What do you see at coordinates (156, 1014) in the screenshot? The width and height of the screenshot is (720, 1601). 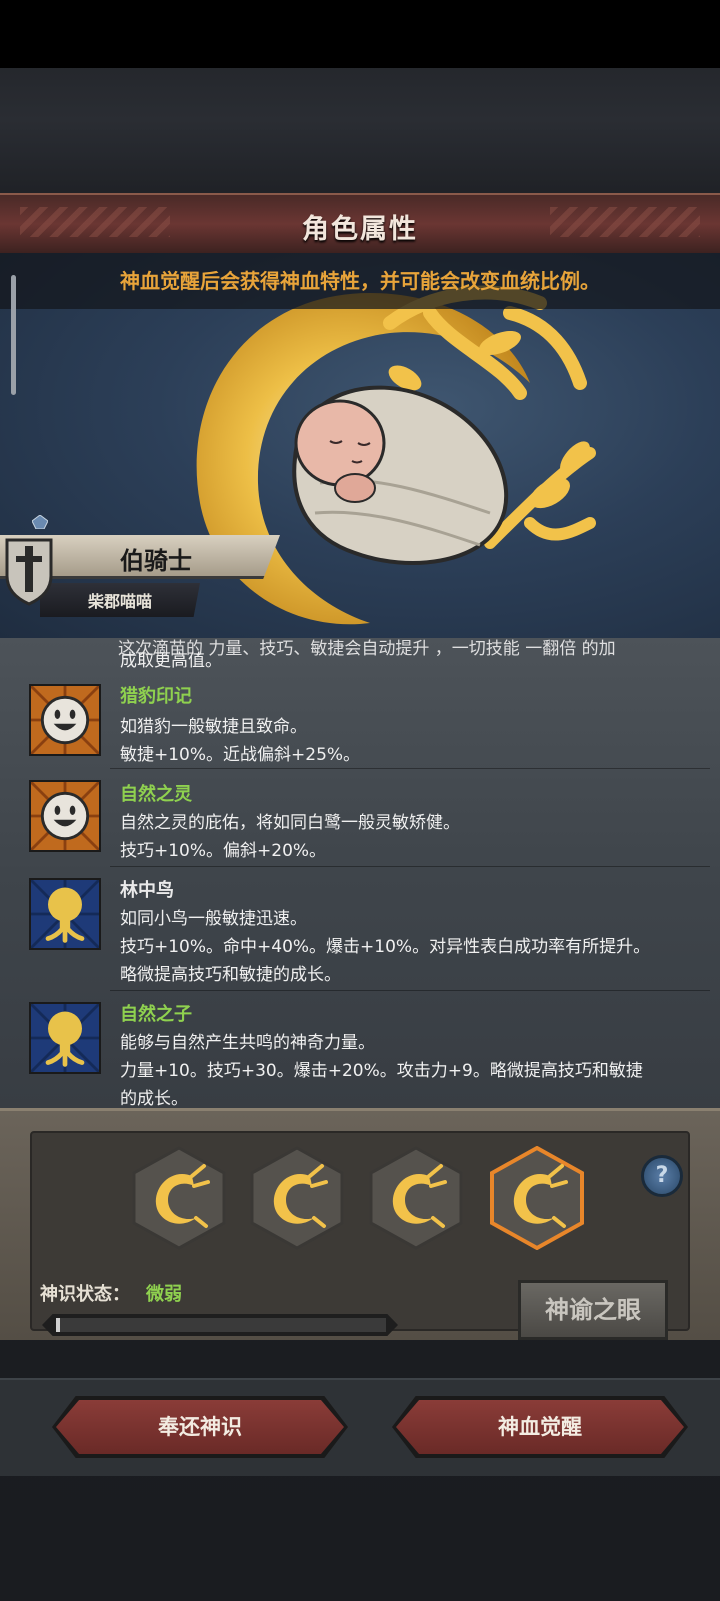 I see `trait-name: 自然之子` at bounding box center [156, 1014].